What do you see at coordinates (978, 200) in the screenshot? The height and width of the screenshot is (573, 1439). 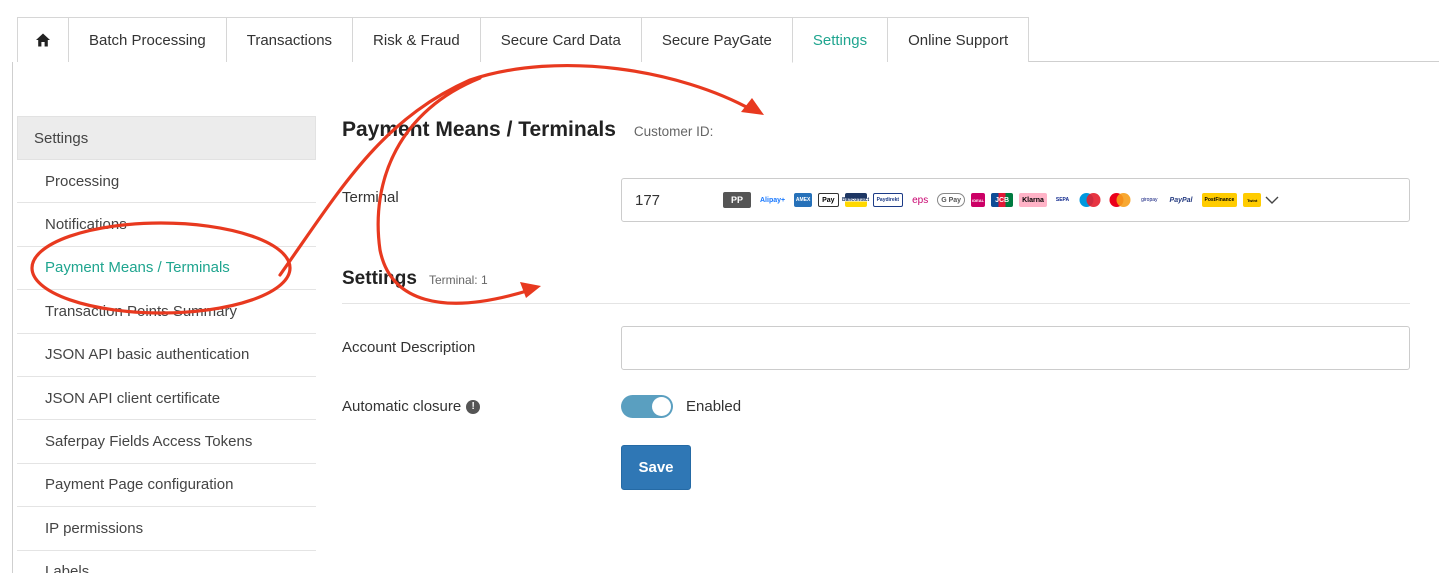 I see `ideal-logo: iDEAL` at bounding box center [978, 200].